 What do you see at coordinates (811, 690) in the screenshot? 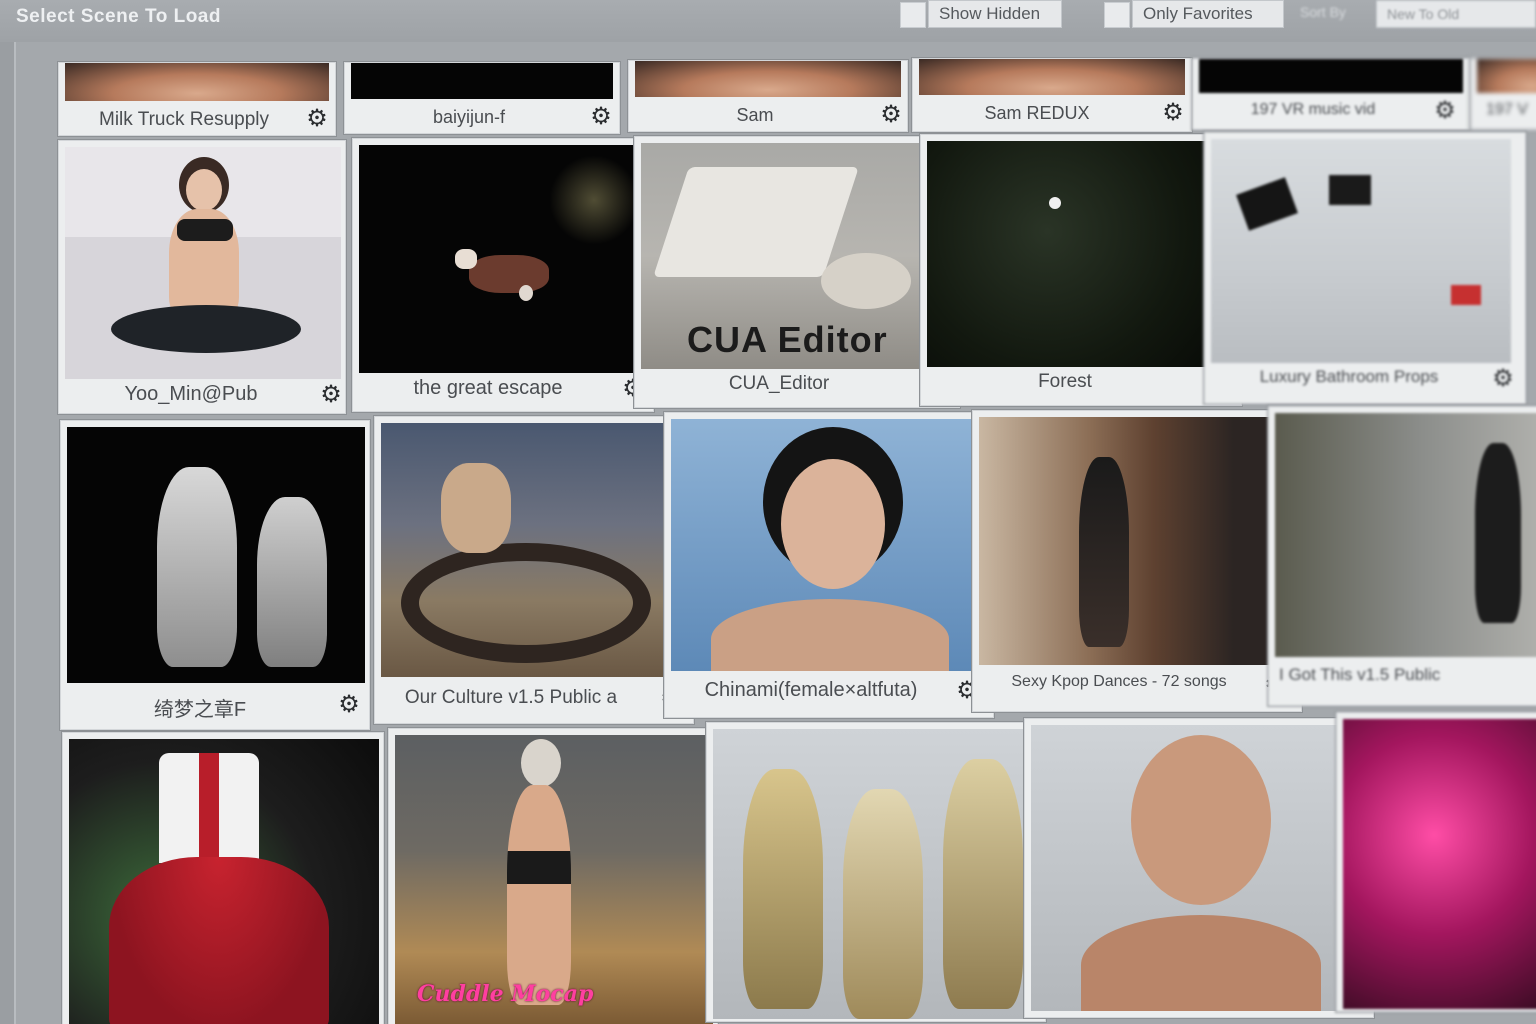
I see `scene-title: Chinami(female×altfuta)` at bounding box center [811, 690].